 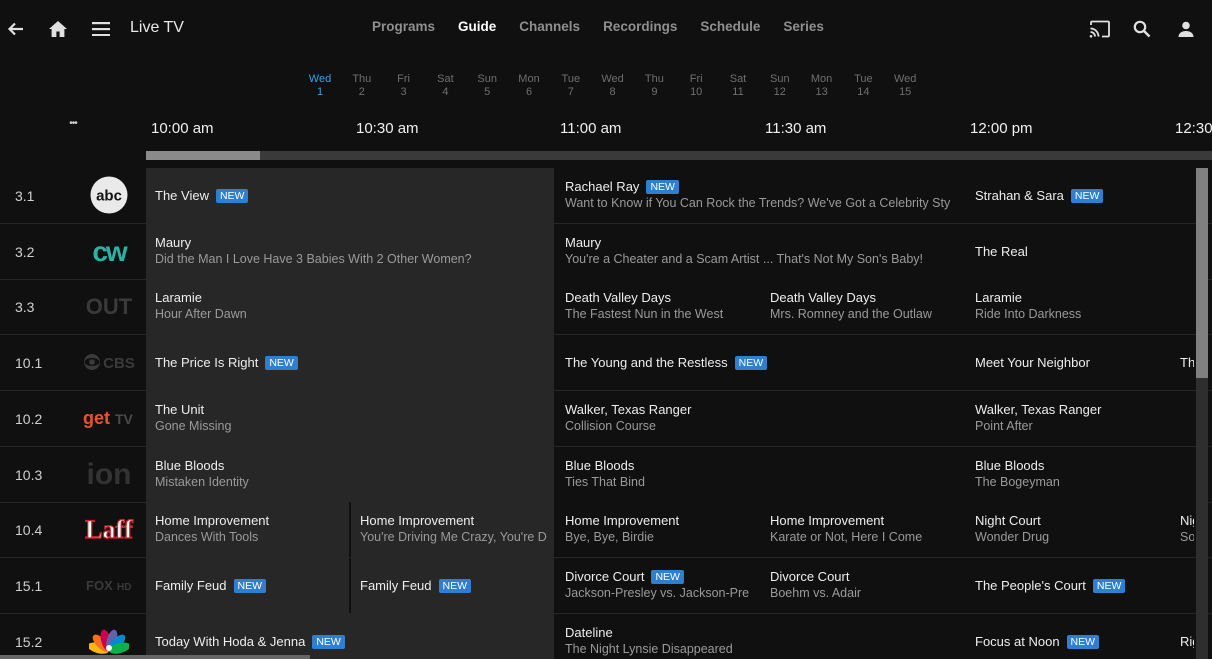 What do you see at coordinates (351, 418) in the screenshot?
I see `program-cell: The Unit Gone Missing` at bounding box center [351, 418].